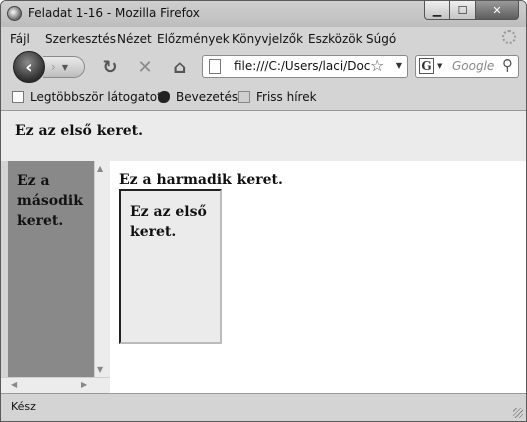  Describe the element at coordinates (286, 97) in the screenshot. I see `bookmark-label: Friss hírek` at that location.